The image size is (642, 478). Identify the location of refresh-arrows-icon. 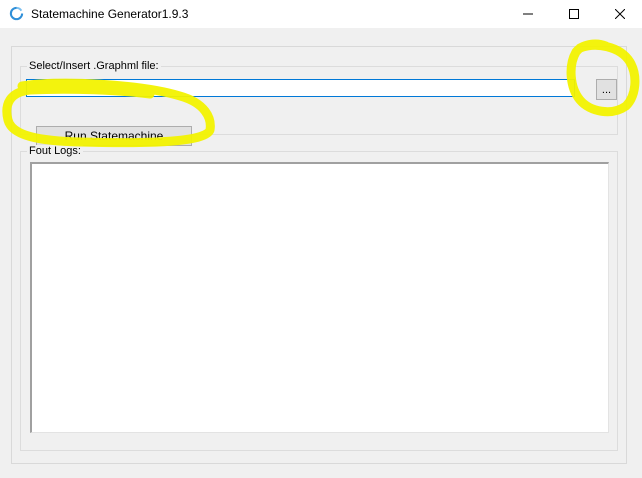
(16, 13).